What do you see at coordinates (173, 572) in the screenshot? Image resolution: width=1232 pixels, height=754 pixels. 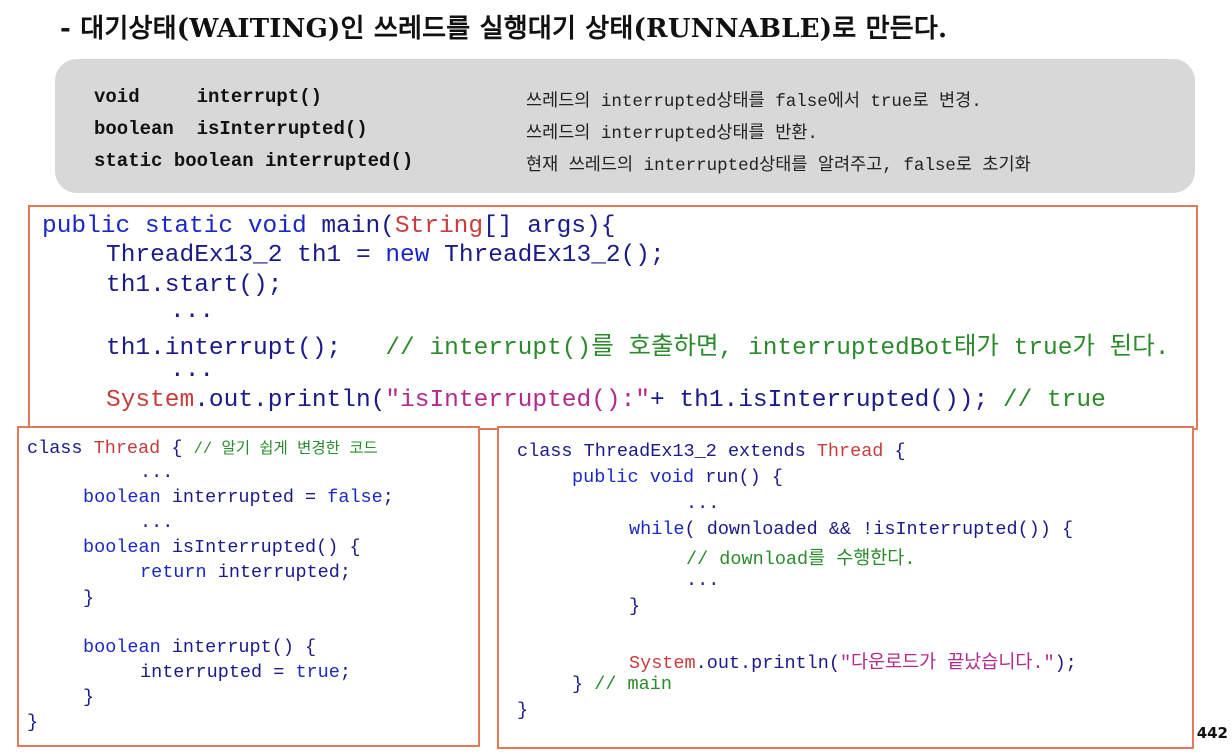 I see `keyword: return` at bounding box center [173, 572].